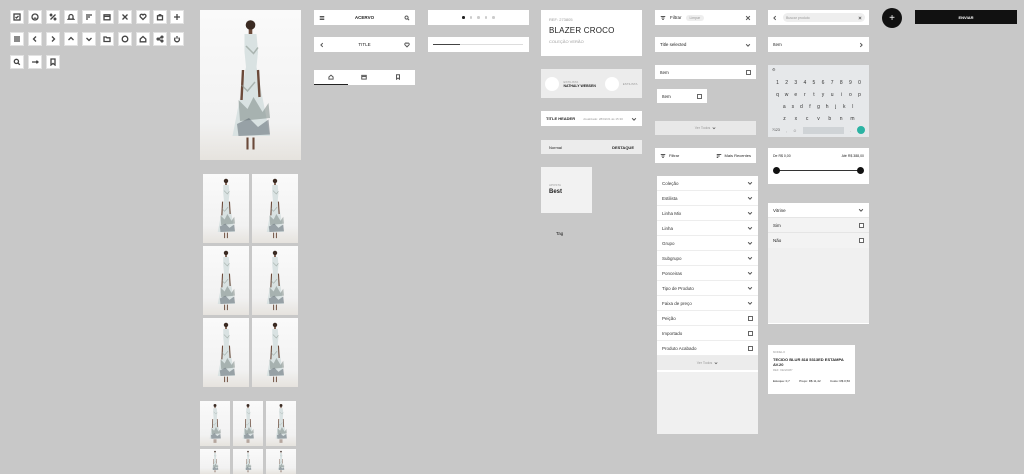 The image size is (1024, 474). I want to click on kbd-period-key: ., so click(850, 130).